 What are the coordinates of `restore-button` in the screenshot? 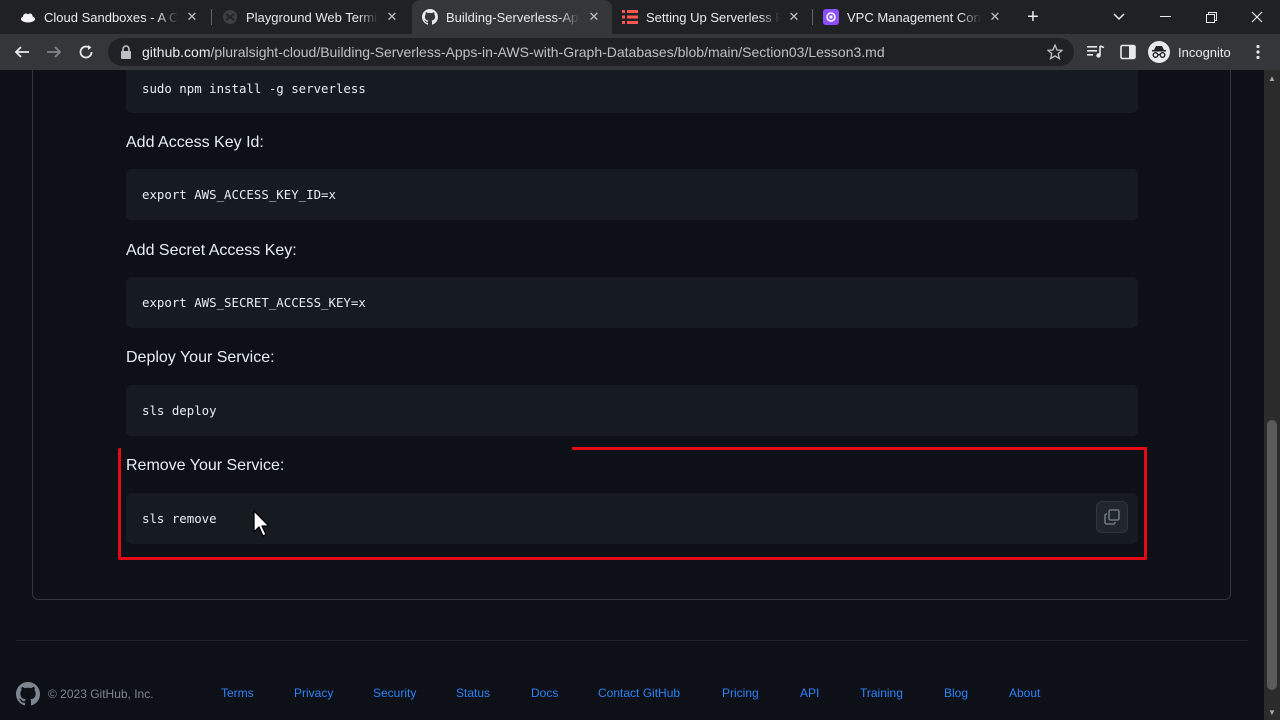 It's located at (1211, 17).